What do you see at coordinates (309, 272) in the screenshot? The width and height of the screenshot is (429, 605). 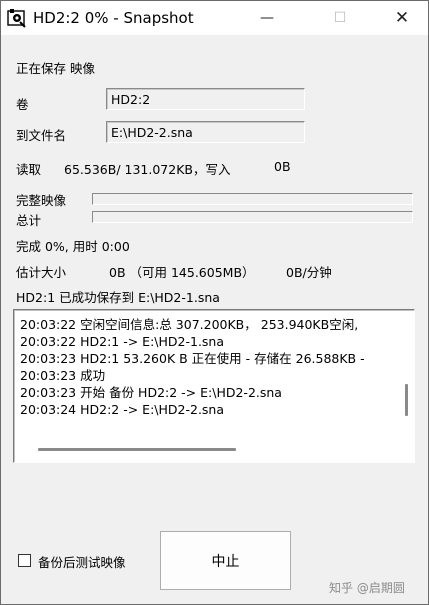 I see `rate-value: 0B/分钟` at bounding box center [309, 272].